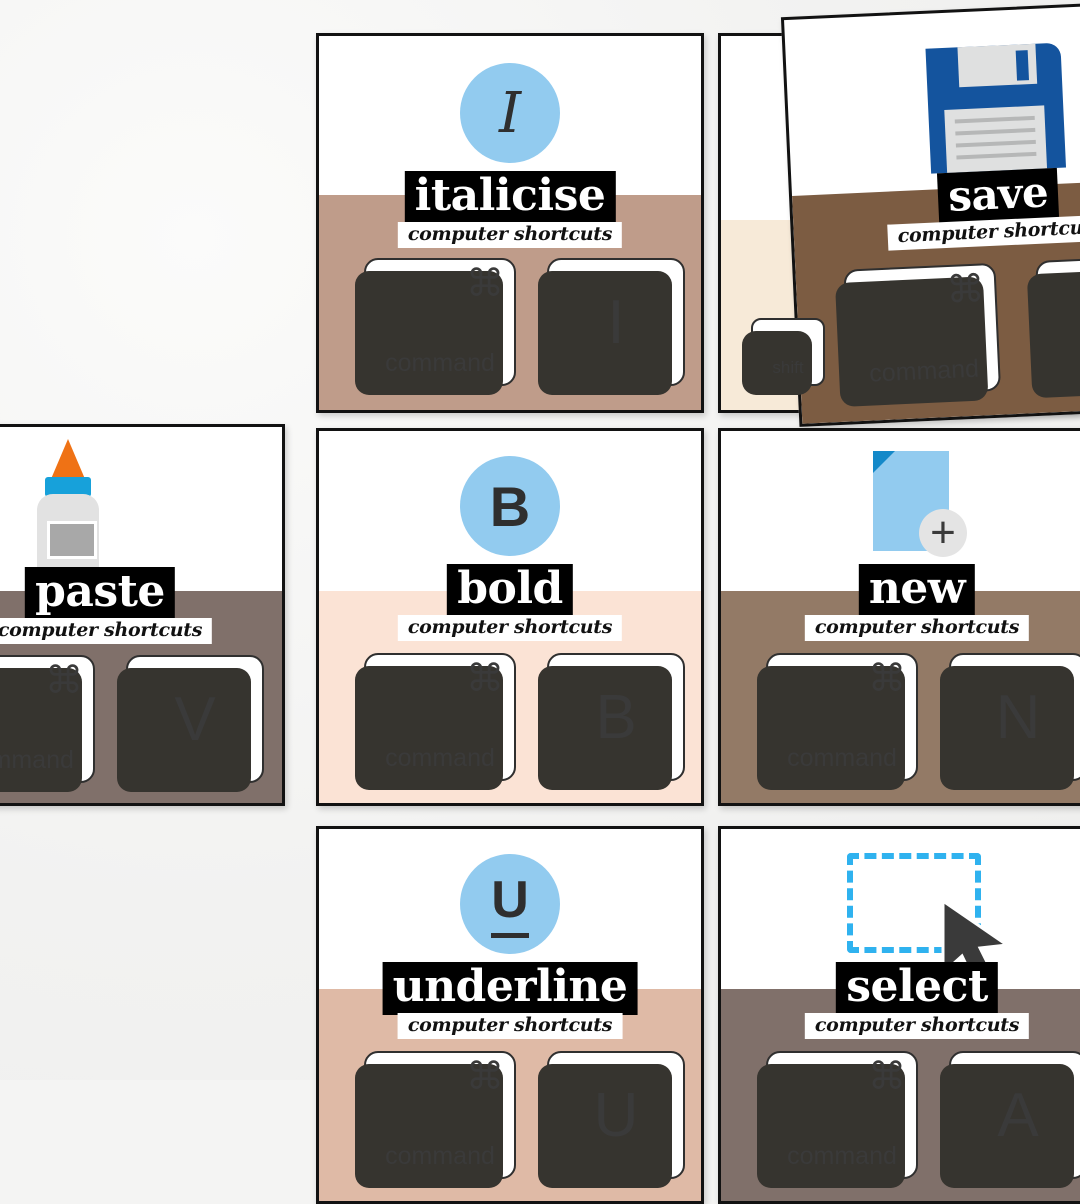 The image size is (1080, 1204). I want to click on badge-glyph: B, so click(510, 506).